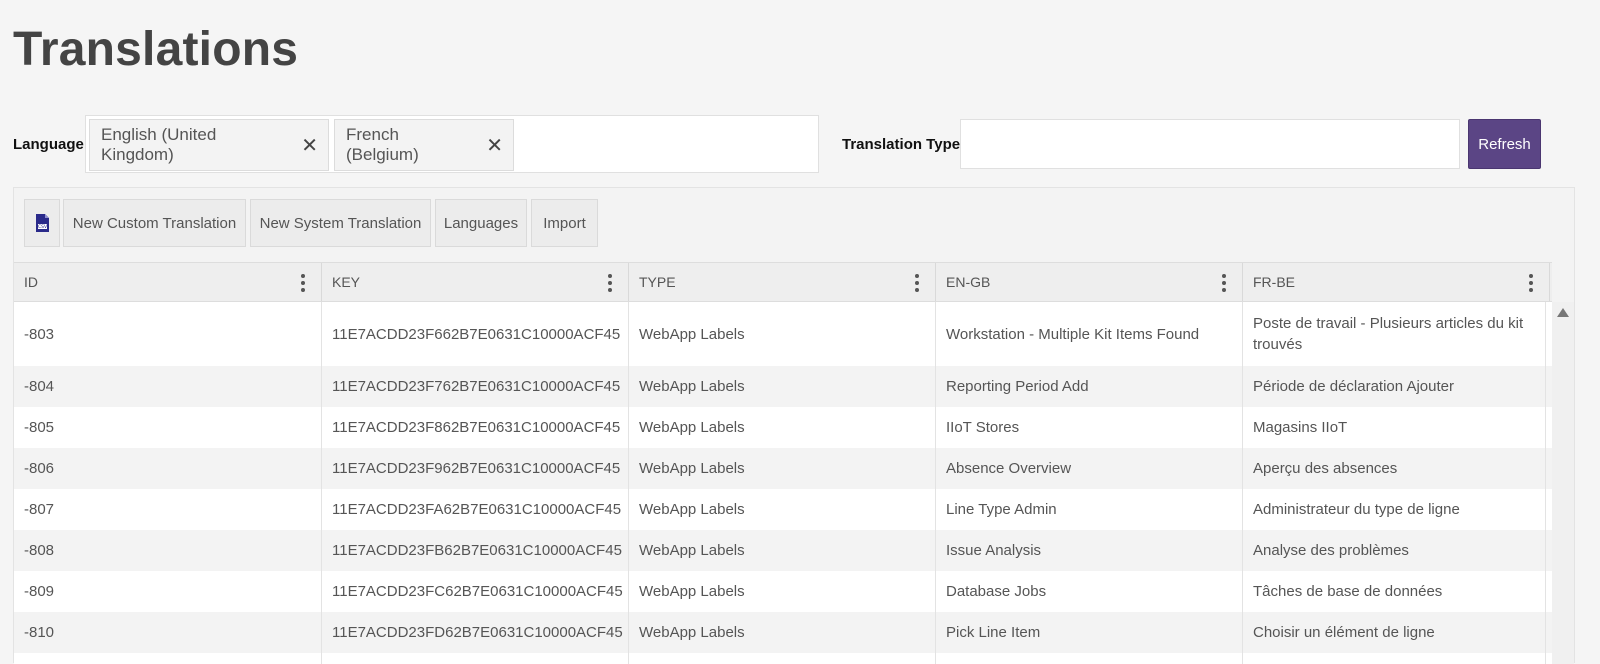 This screenshot has width=1600, height=664. What do you see at coordinates (1210, 144) in the screenshot?
I see `translation-type-input` at bounding box center [1210, 144].